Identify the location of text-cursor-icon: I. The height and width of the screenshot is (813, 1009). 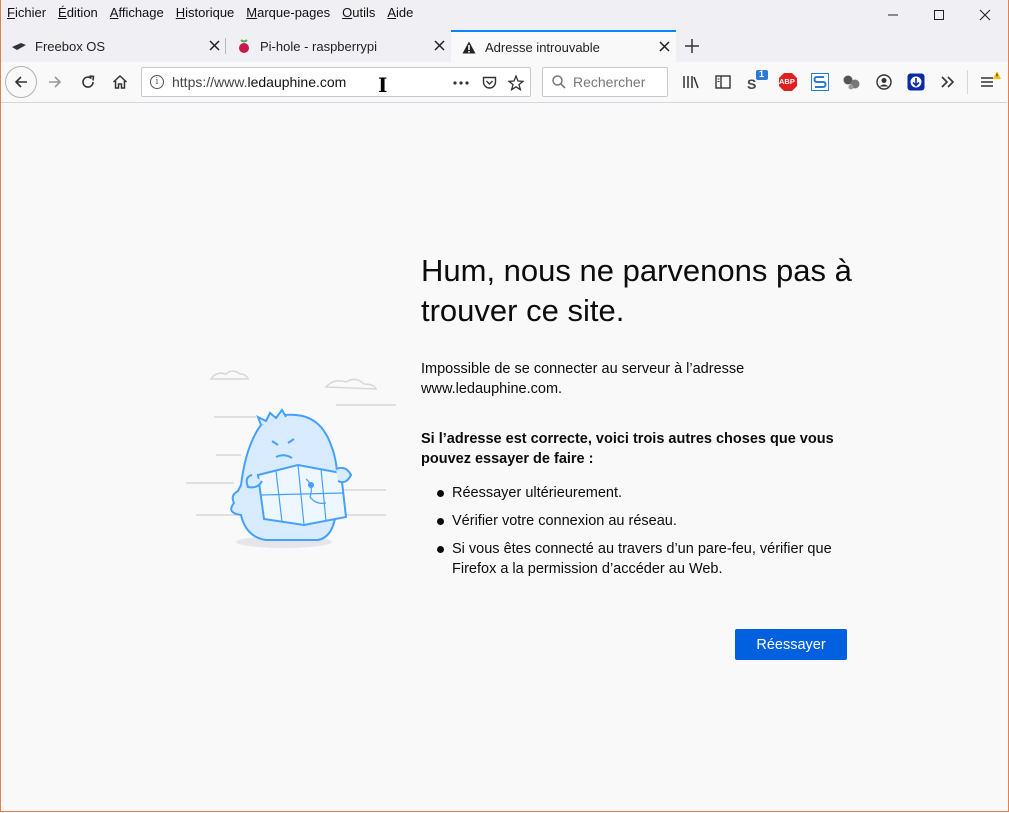
(383, 85).